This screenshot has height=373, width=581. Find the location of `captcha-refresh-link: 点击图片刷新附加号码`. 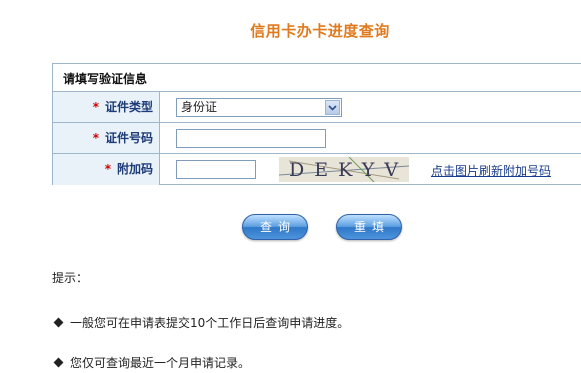

captcha-refresh-link: 点击图片刷新附加号码 is located at coordinates (491, 170).